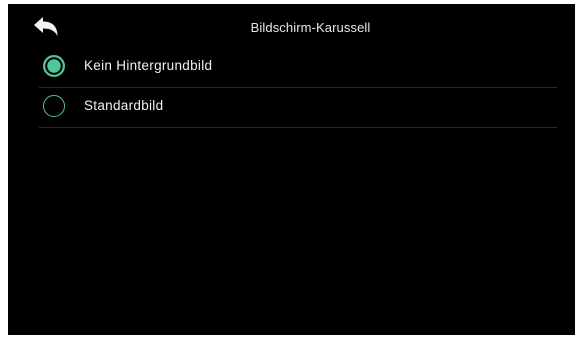 This screenshot has height=339, width=579. Describe the element at coordinates (148, 65) in the screenshot. I see `option-label: Kein Hintergrundbild` at that location.